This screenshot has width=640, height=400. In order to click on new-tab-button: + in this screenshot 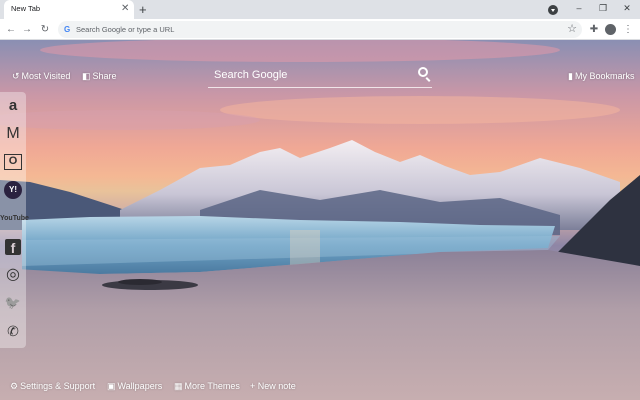, I will do `click(143, 9)`.